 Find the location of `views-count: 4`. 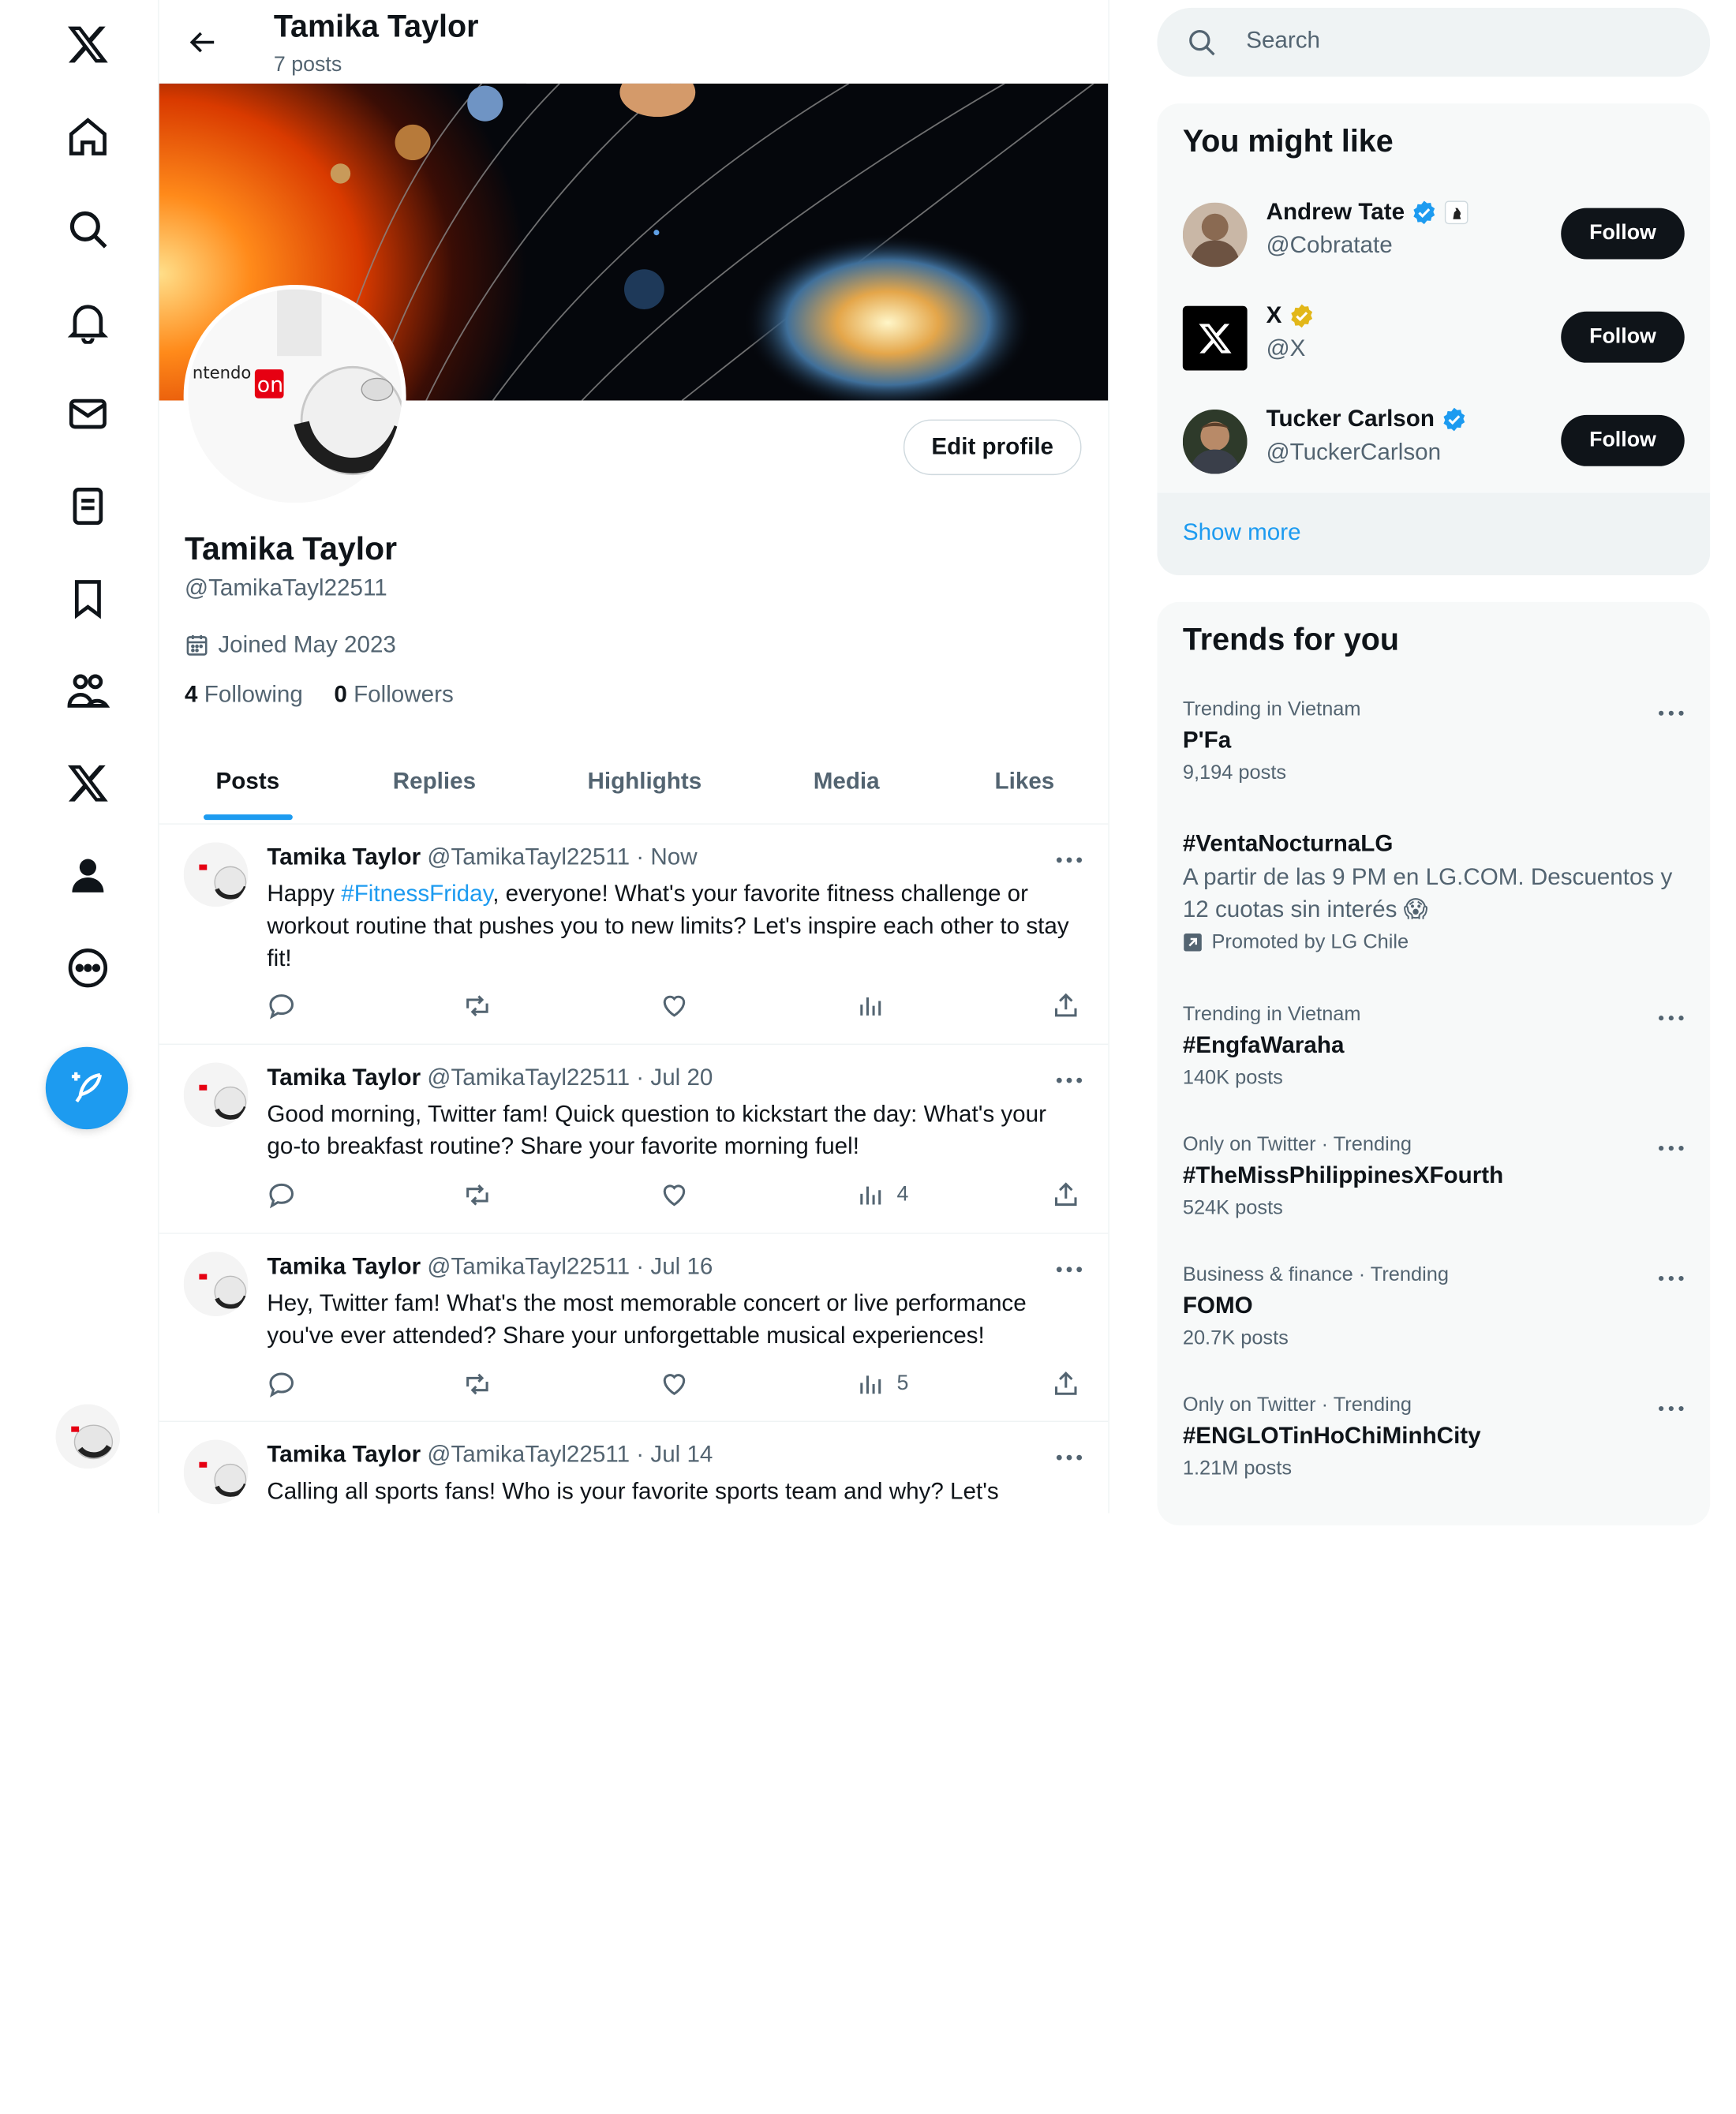

views-count: 4 is located at coordinates (902, 1194).